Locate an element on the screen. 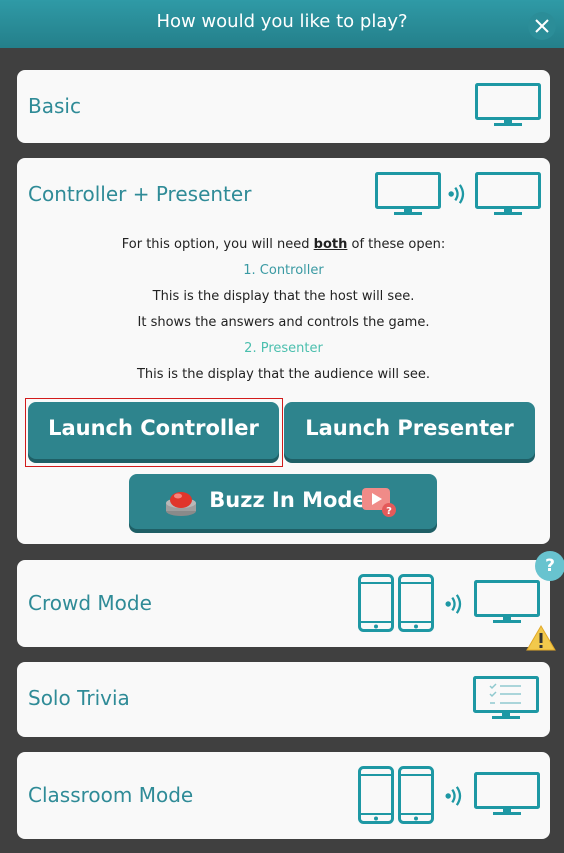 The height and width of the screenshot is (853, 564). launch-controller-label: Launch Controller is located at coordinates (153, 428).